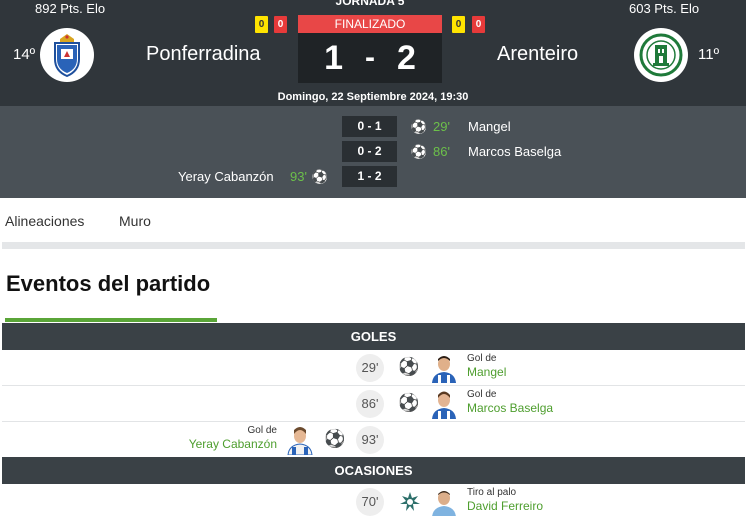 The width and height of the screenshot is (746, 516). What do you see at coordinates (369, 126) in the screenshot?
I see `summary-score: 0 - 1` at bounding box center [369, 126].